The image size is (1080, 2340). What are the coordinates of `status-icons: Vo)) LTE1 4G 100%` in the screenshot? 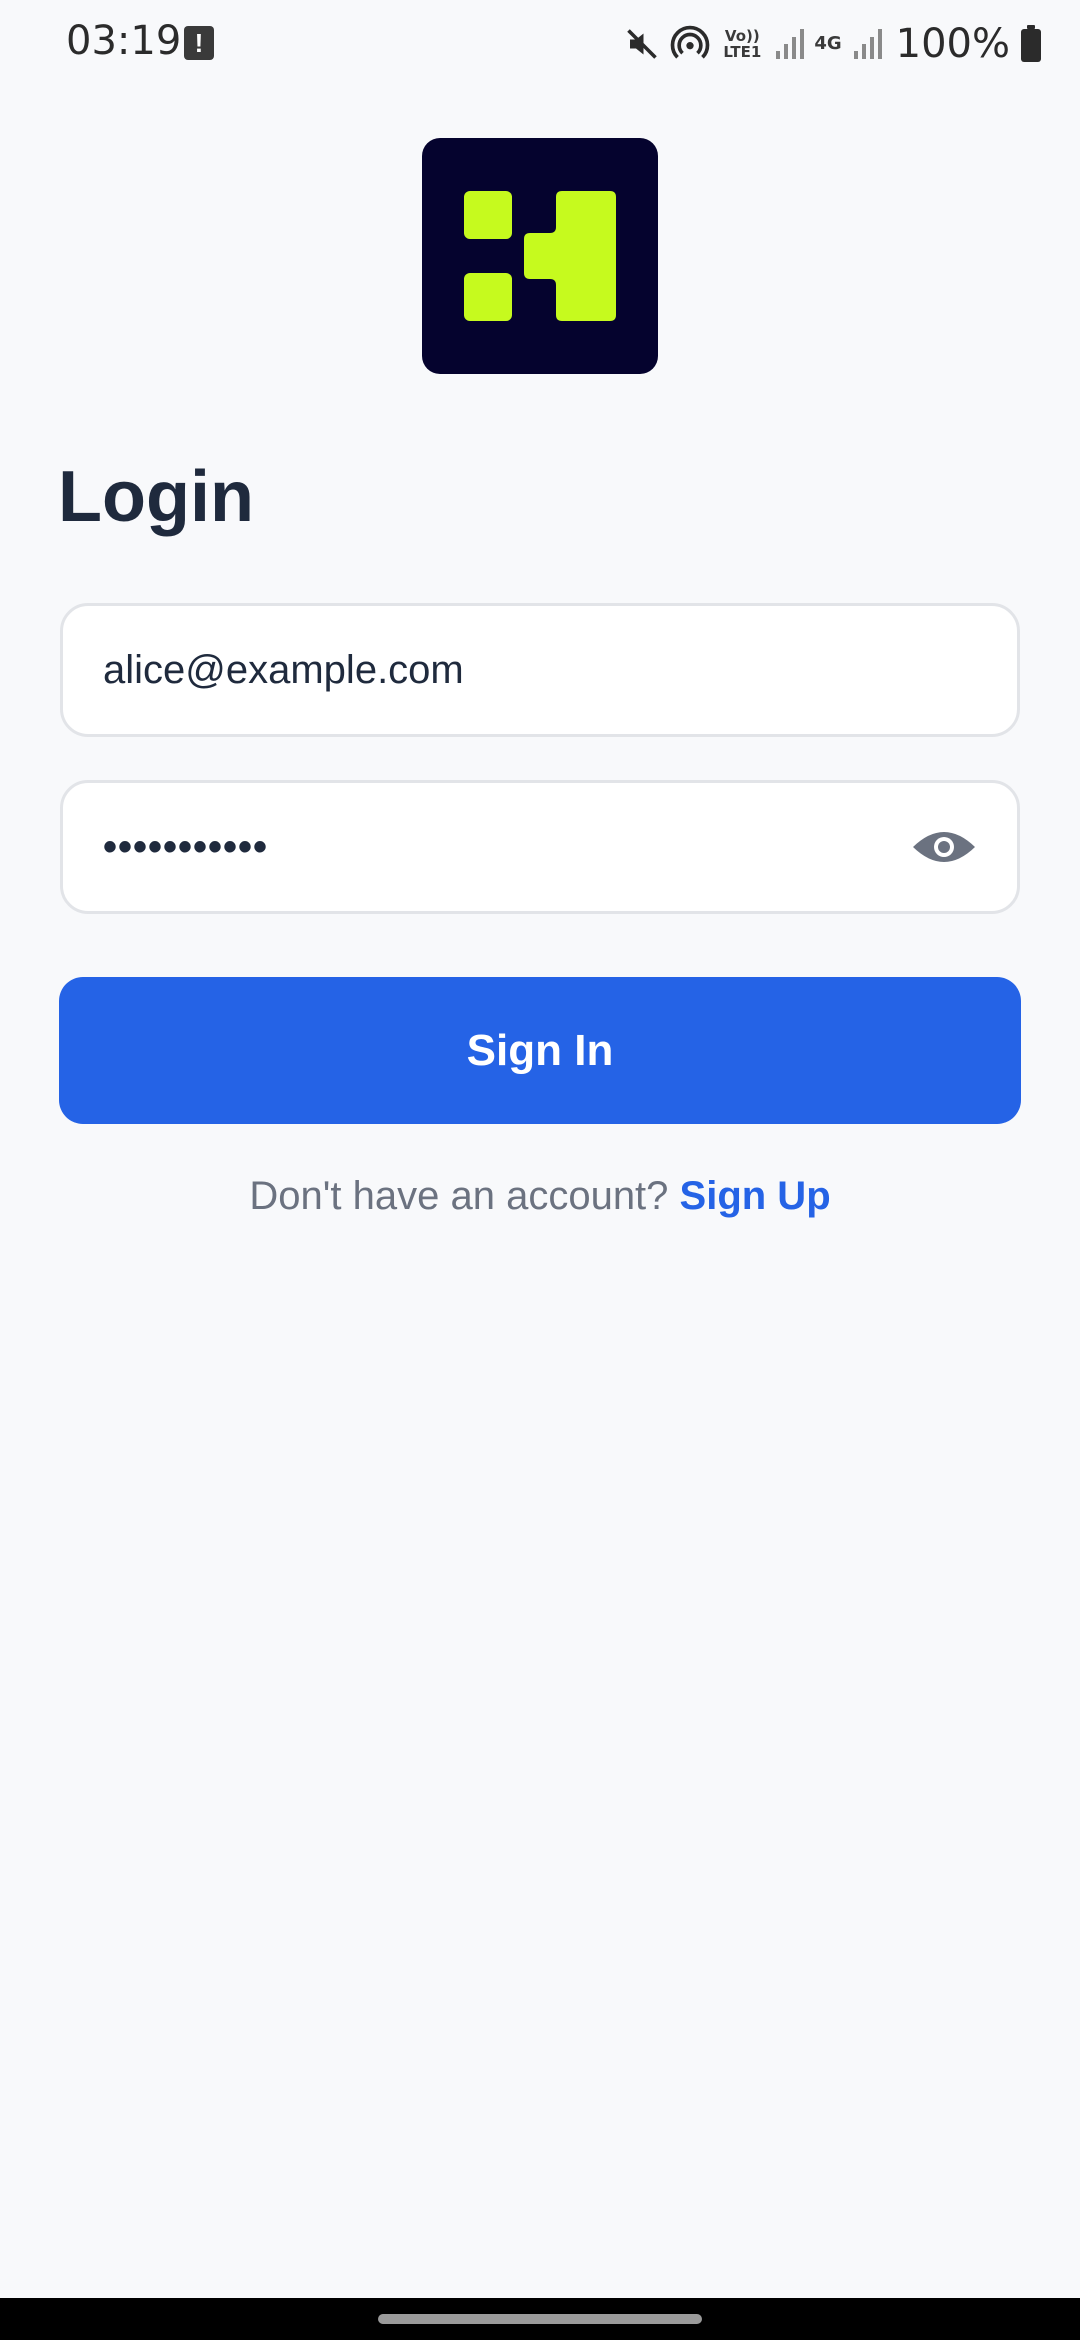 It's located at (833, 44).